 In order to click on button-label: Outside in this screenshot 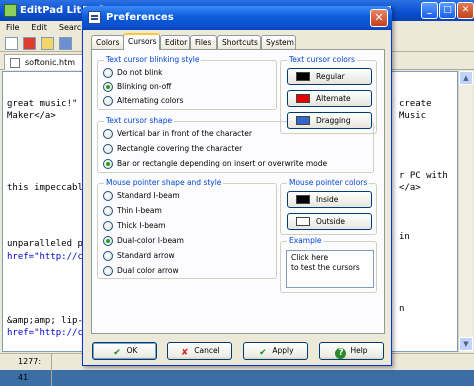, I will do `click(330, 221)`.